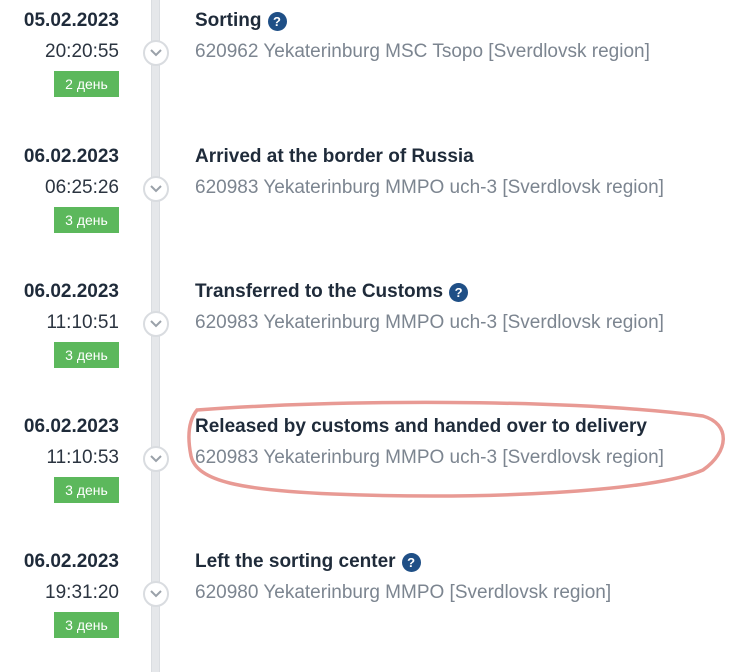 The height and width of the screenshot is (672, 751). What do you see at coordinates (82, 592) in the screenshot?
I see `event-time: 19:31:20` at bounding box center [82, 592].